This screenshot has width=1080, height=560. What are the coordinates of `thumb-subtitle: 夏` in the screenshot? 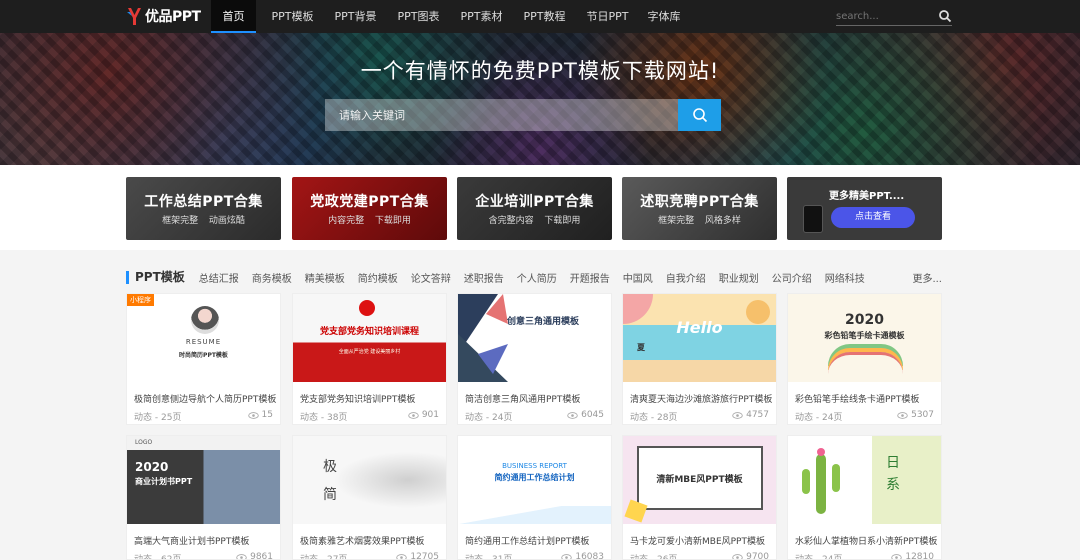 It's located at (641, 347).